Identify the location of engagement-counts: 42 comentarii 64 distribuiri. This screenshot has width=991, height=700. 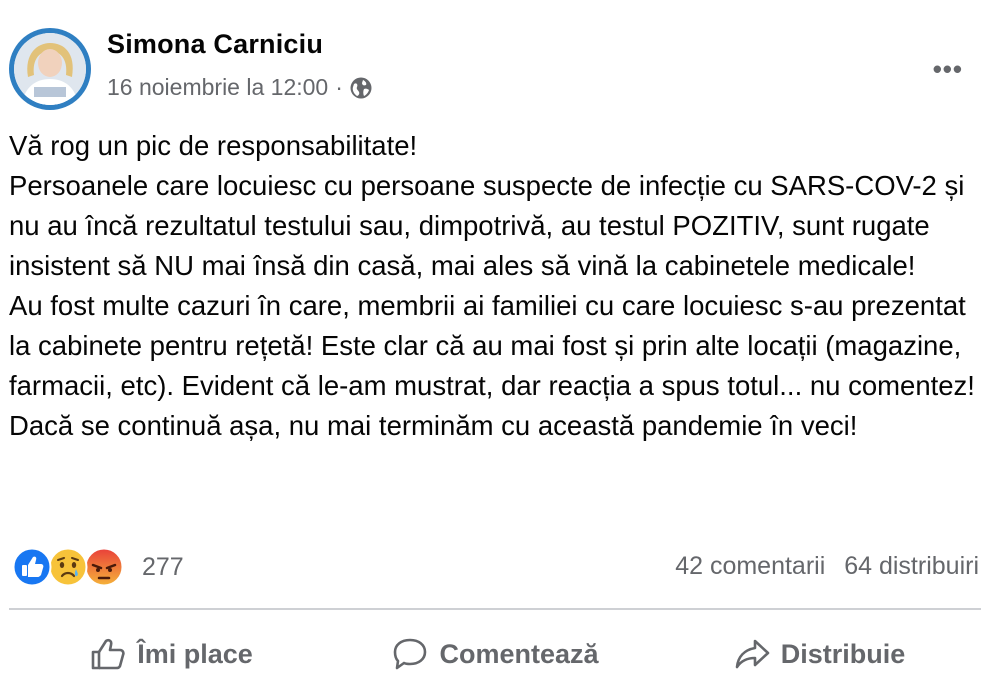
(827, 566).